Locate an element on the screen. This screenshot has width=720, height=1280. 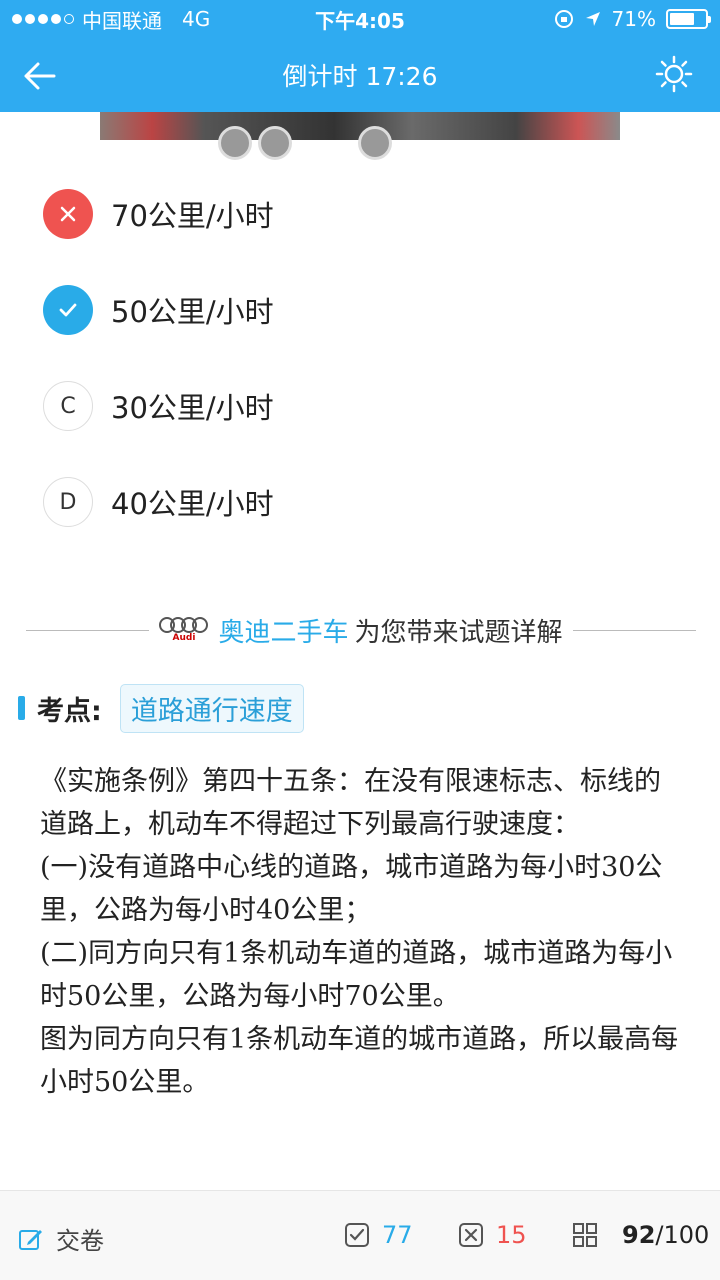
carrier-label: 中国联通 is located at coordinates (122, 20).